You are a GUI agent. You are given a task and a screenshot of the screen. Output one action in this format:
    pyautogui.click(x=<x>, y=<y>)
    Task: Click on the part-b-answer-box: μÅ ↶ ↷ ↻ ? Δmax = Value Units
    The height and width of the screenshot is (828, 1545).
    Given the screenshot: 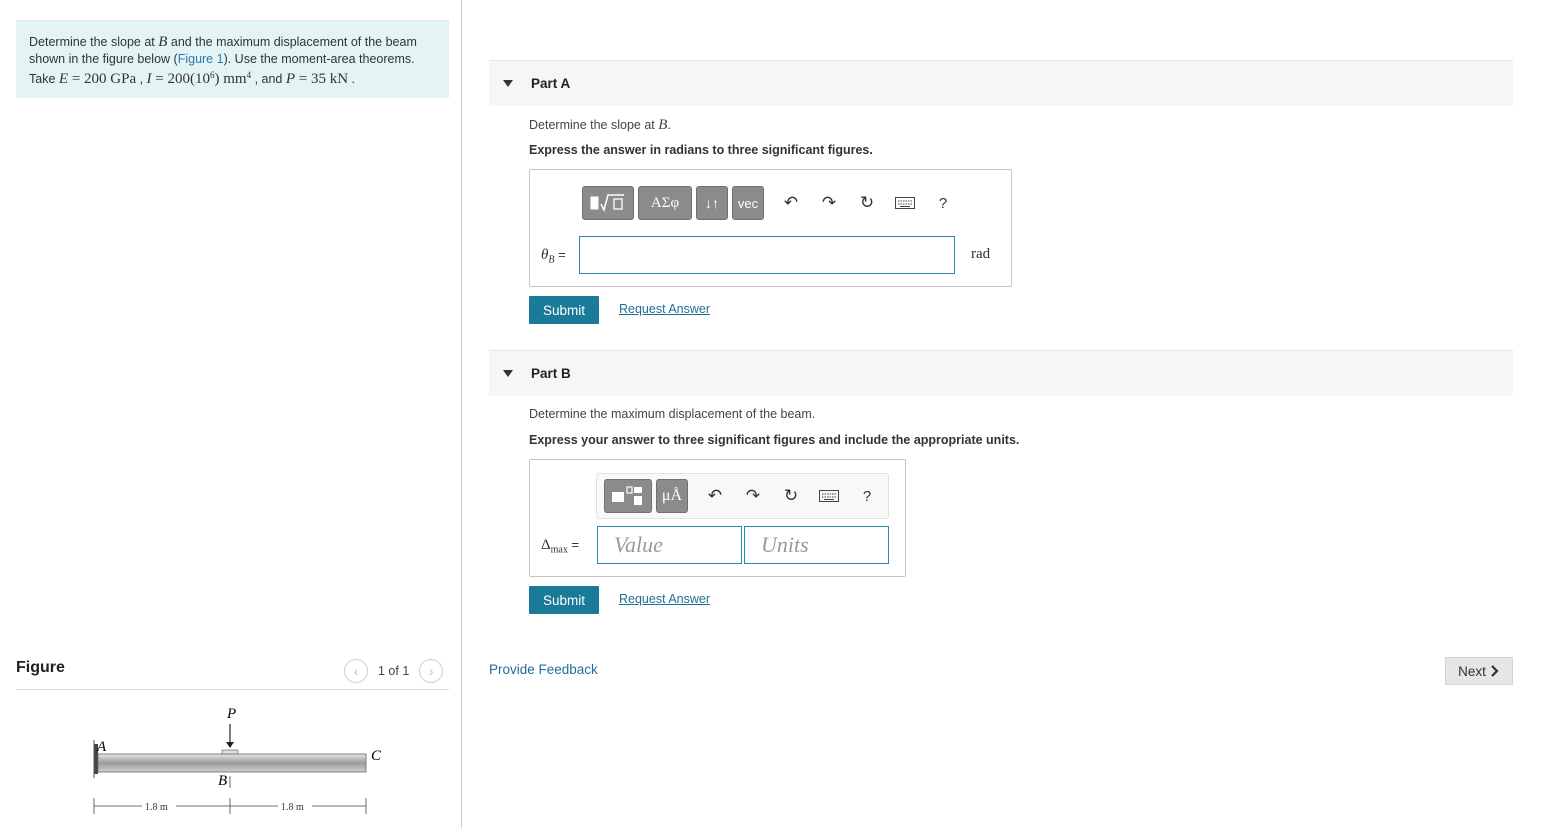 What is the action you would take?
    pyautogui.click(x=717, y=518)
    